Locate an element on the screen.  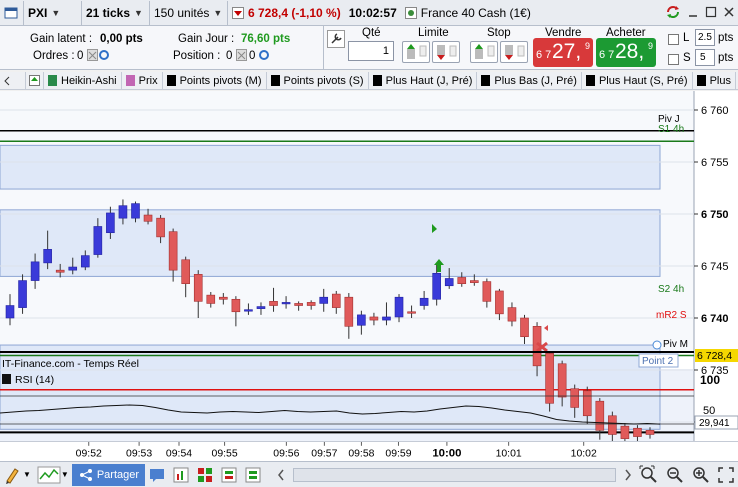
comment-button is located at coordinates (157, 475).